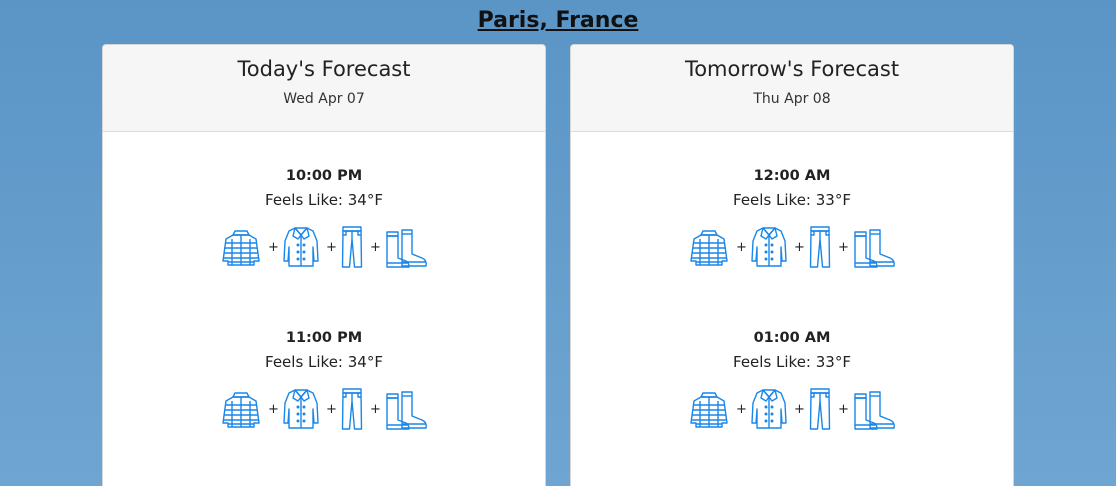  I want to click on hour-block: 10:00 PM Feels Like: 34°F + + +, so click(324, 247).